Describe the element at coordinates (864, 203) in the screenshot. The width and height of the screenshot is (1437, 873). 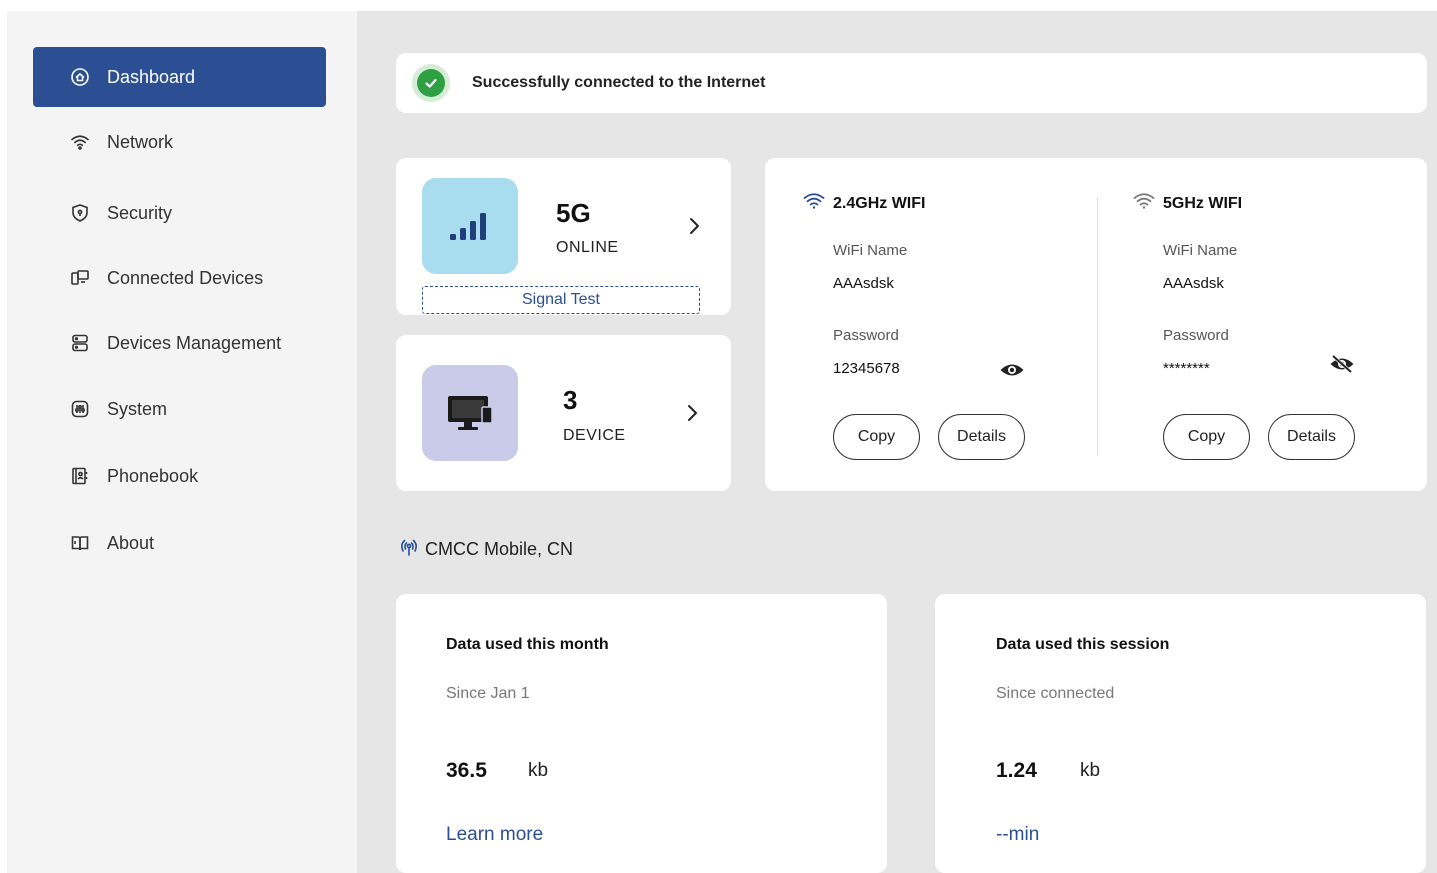
I see `wifi-title: 2.4GHz WIFI` at that location.